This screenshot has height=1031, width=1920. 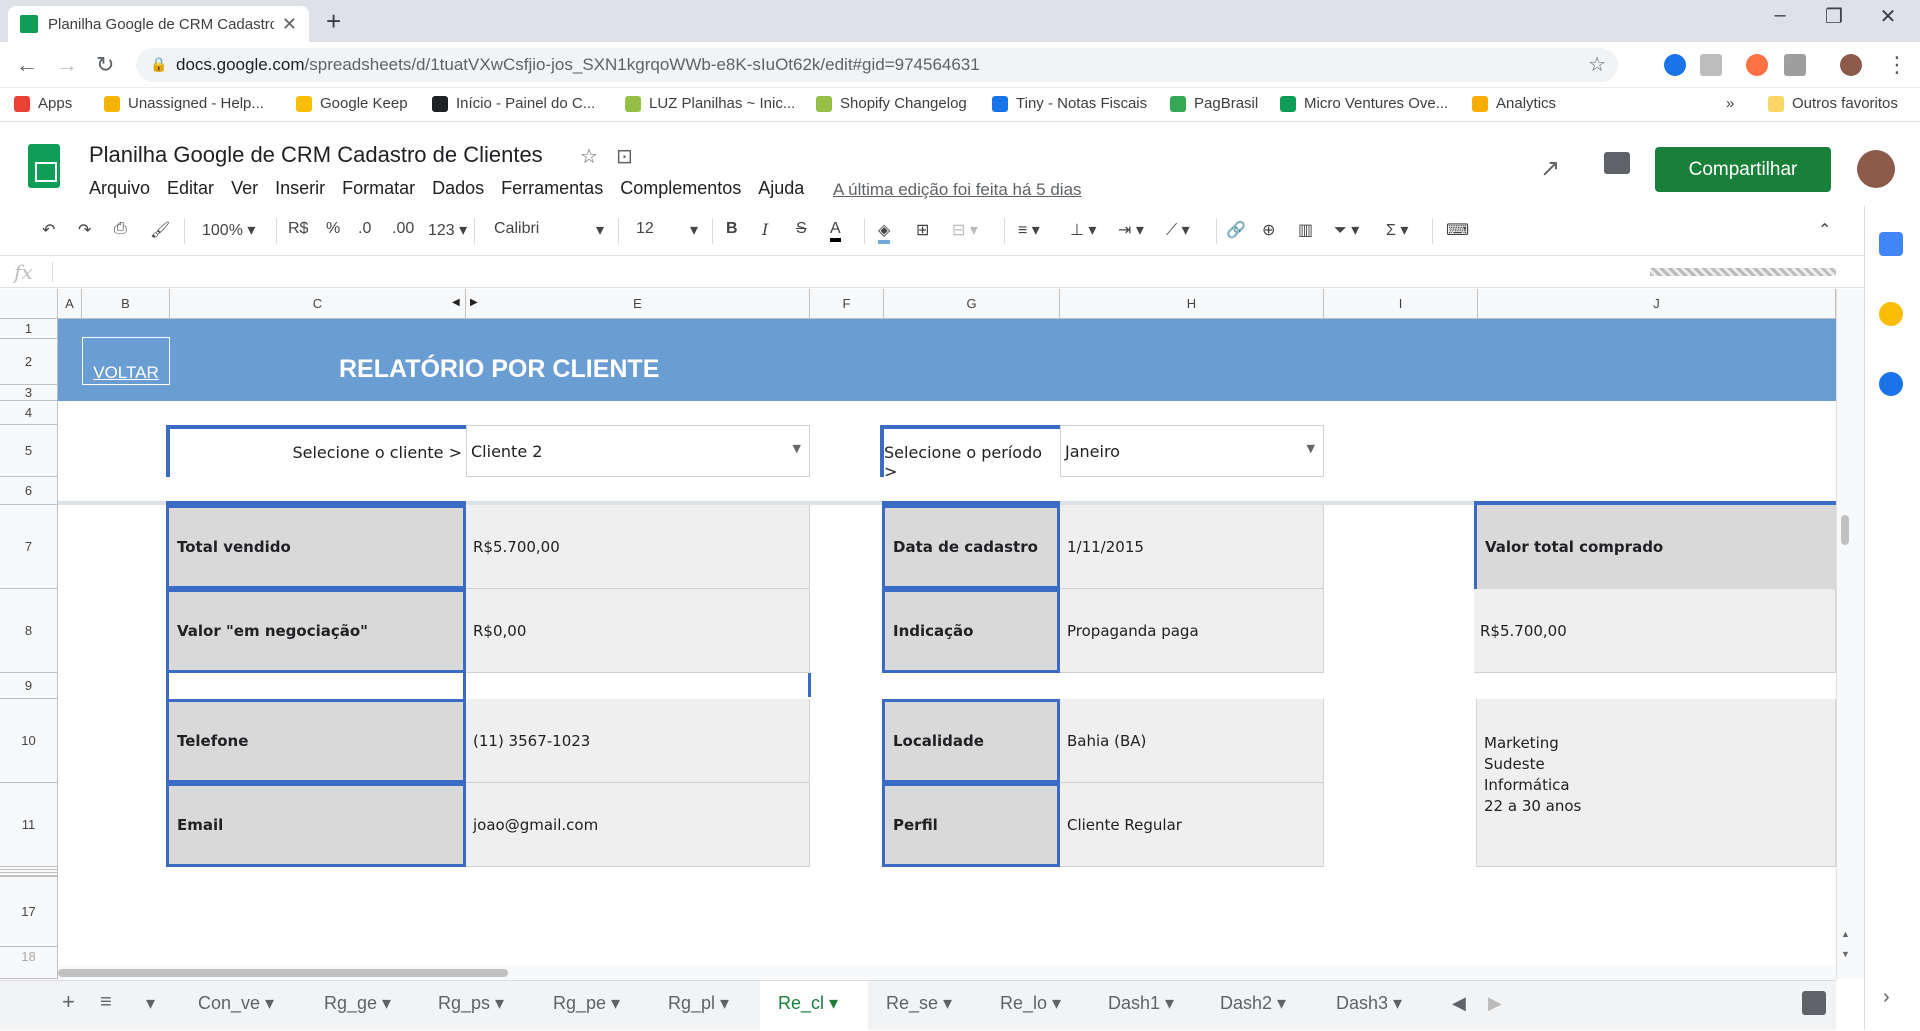 I want to click on calendar-icon, so click(x=1891, y=244).